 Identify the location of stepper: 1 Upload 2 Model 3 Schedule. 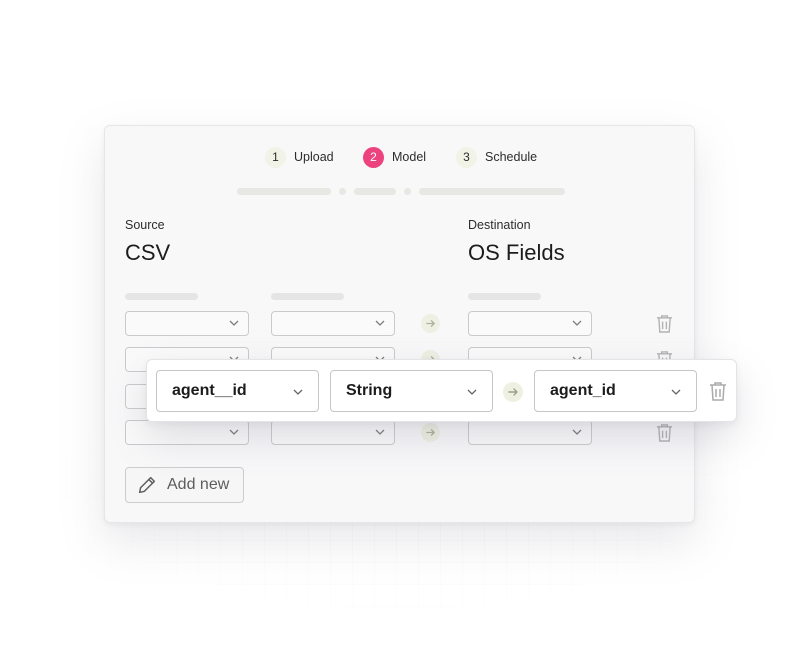
(400, 157).